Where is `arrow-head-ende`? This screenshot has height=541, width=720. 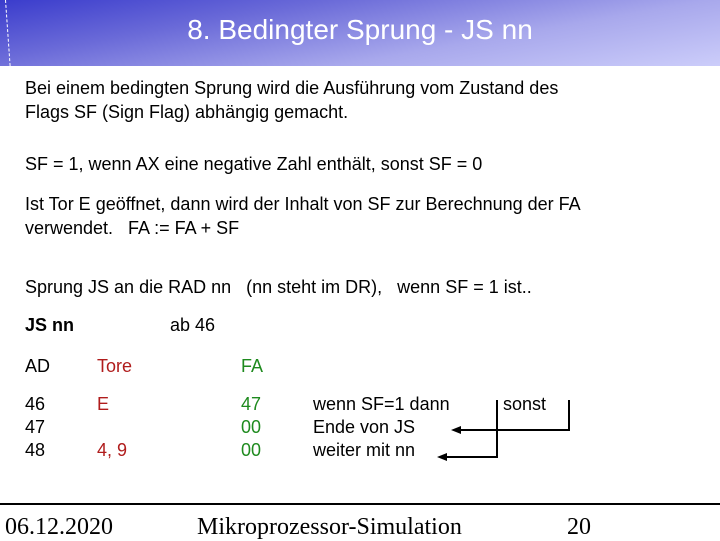 arrow-head-ende is located at coordinates (456, 430).